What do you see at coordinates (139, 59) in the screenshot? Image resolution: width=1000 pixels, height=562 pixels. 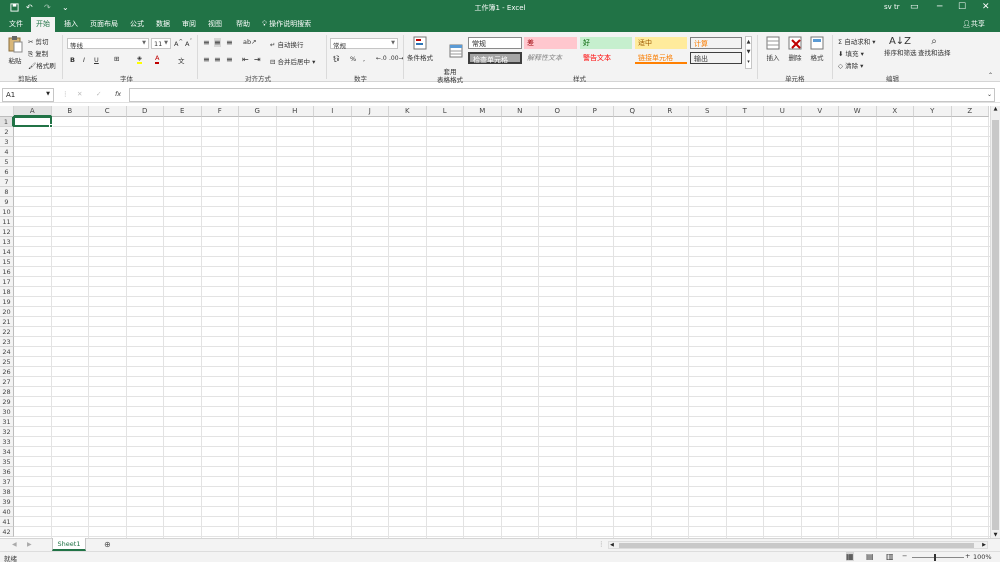 I see `fill-color-icon: ◈` at bounding box center [139, 59].